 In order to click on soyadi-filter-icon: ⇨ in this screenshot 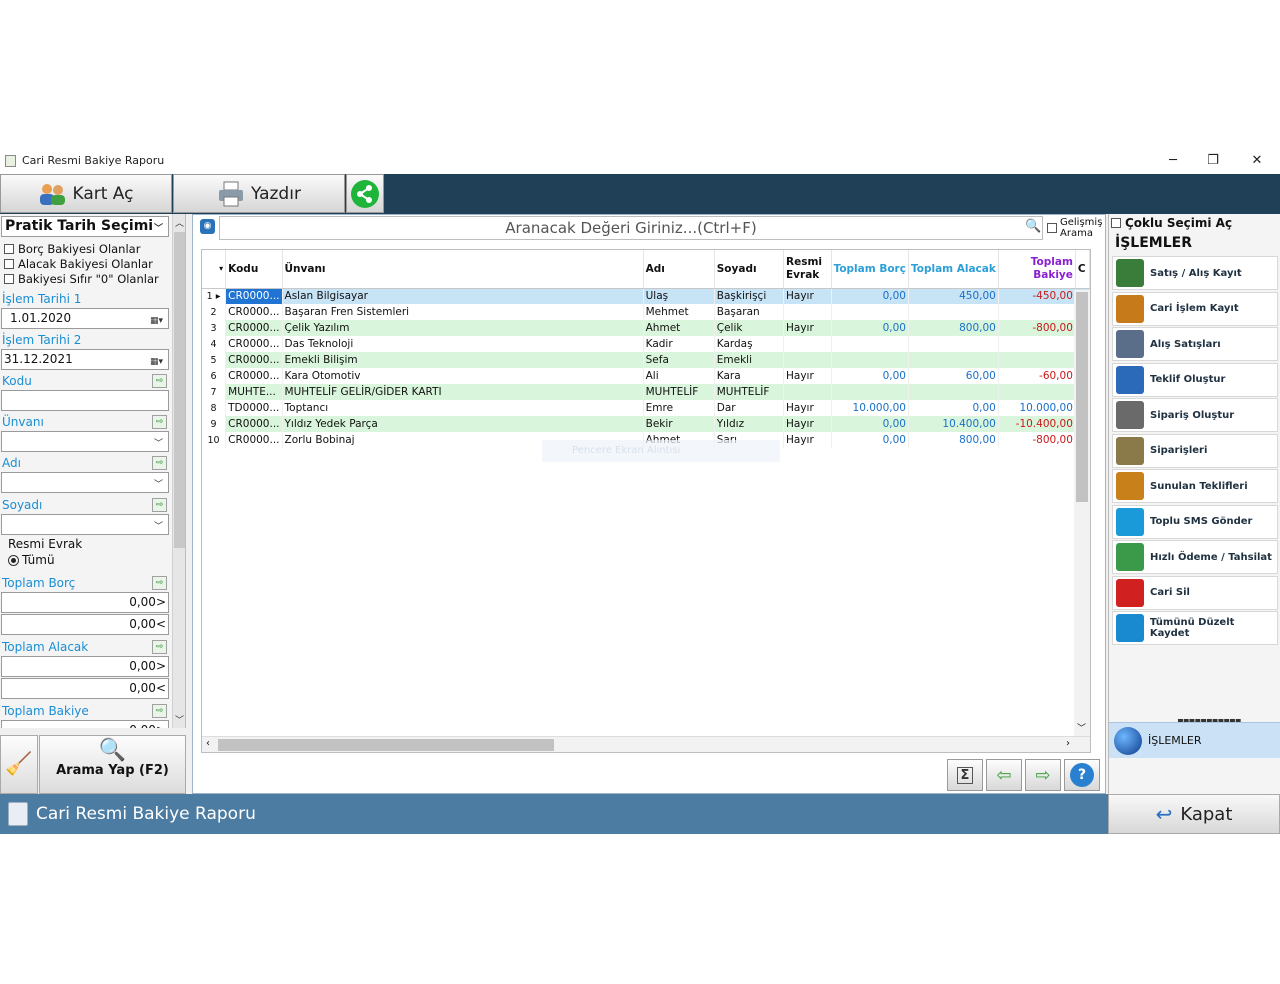, I will do `click(159, 505)`.